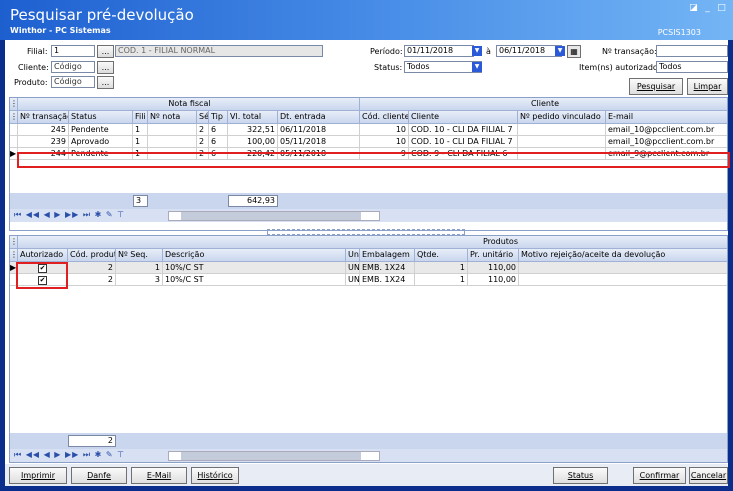 This screenshot has height=491, width=733. I want to click on column2-options-icon: ⋮, so click(14, 255).